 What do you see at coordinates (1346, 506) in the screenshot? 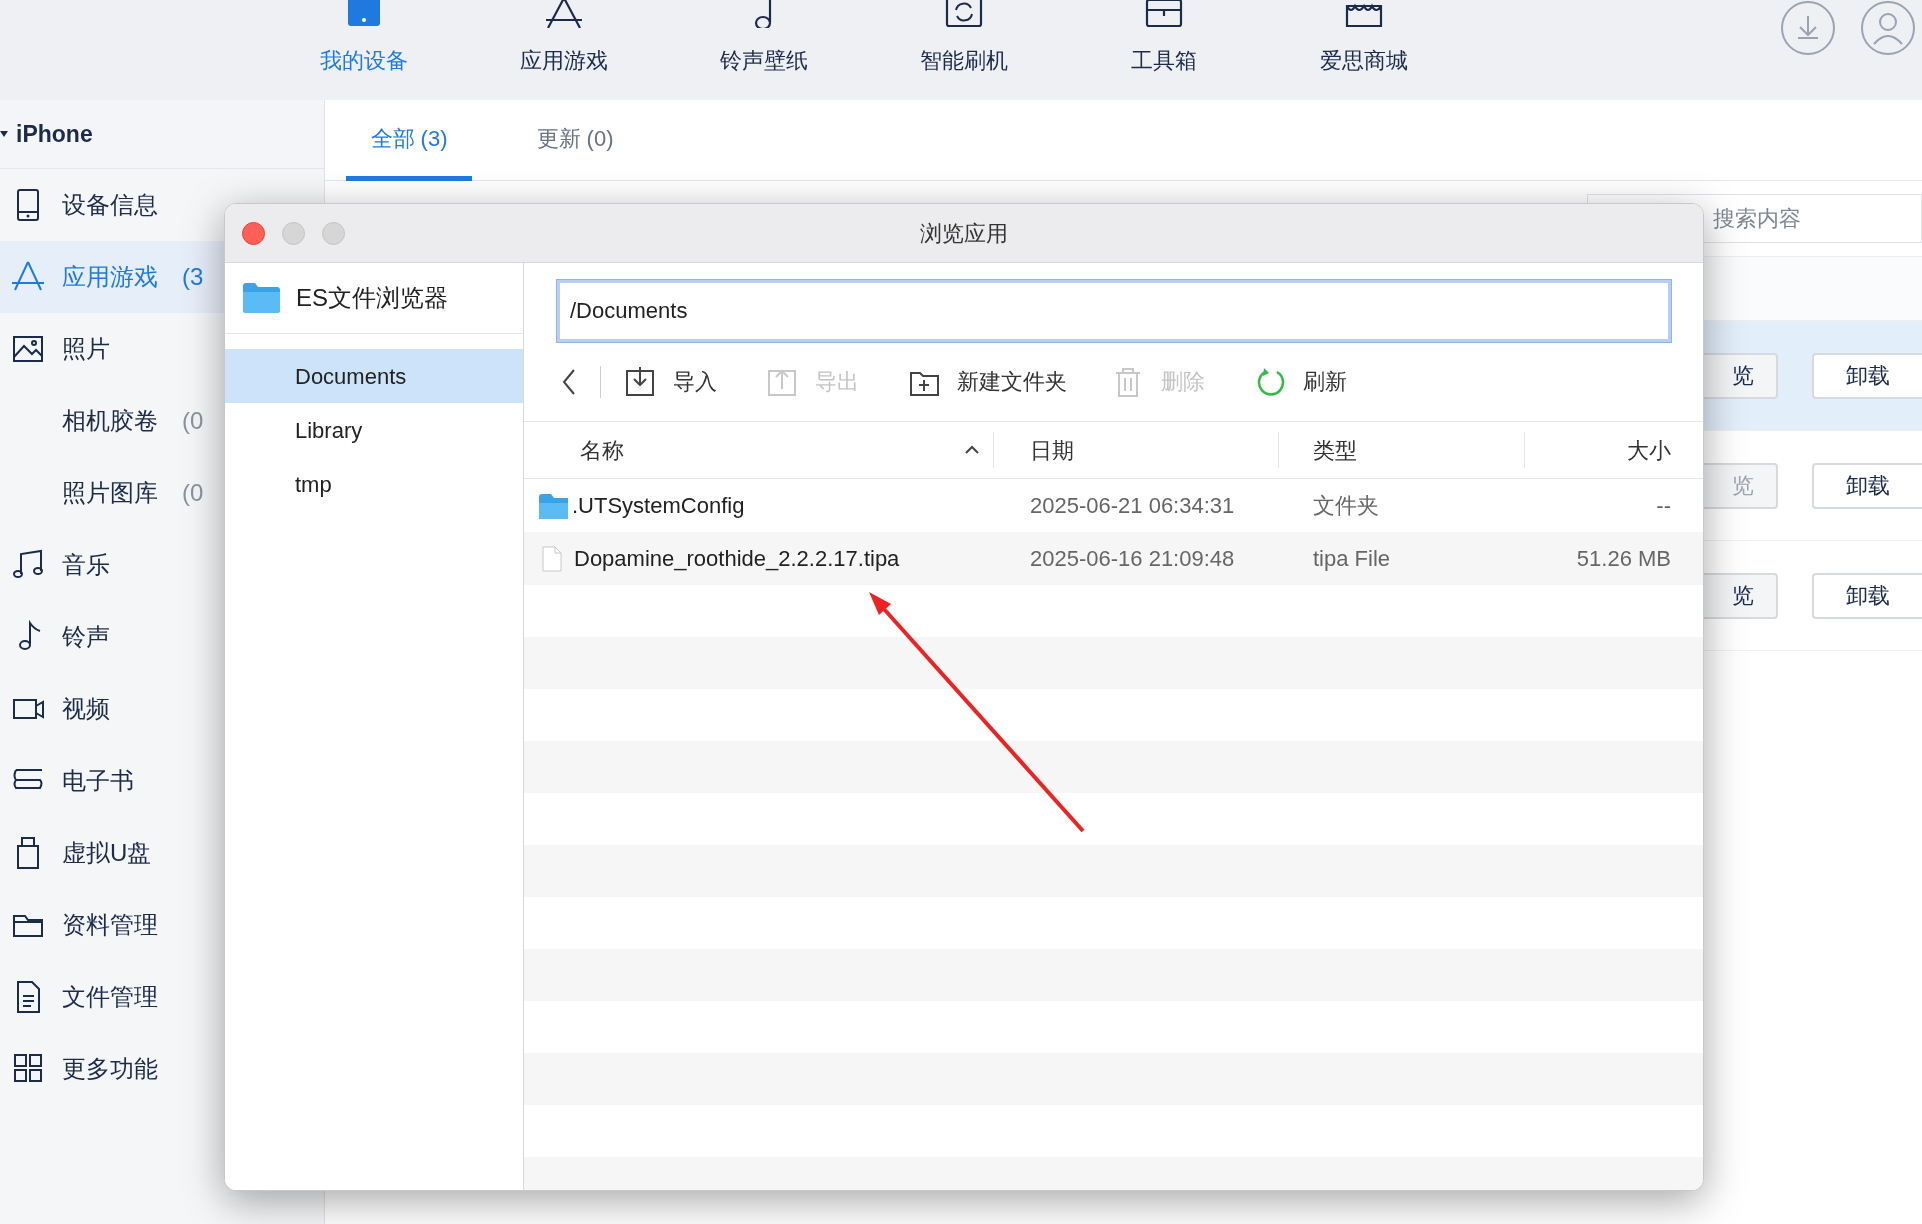
I see `file-type: 文件夹` at bounding box center [1346, 506].